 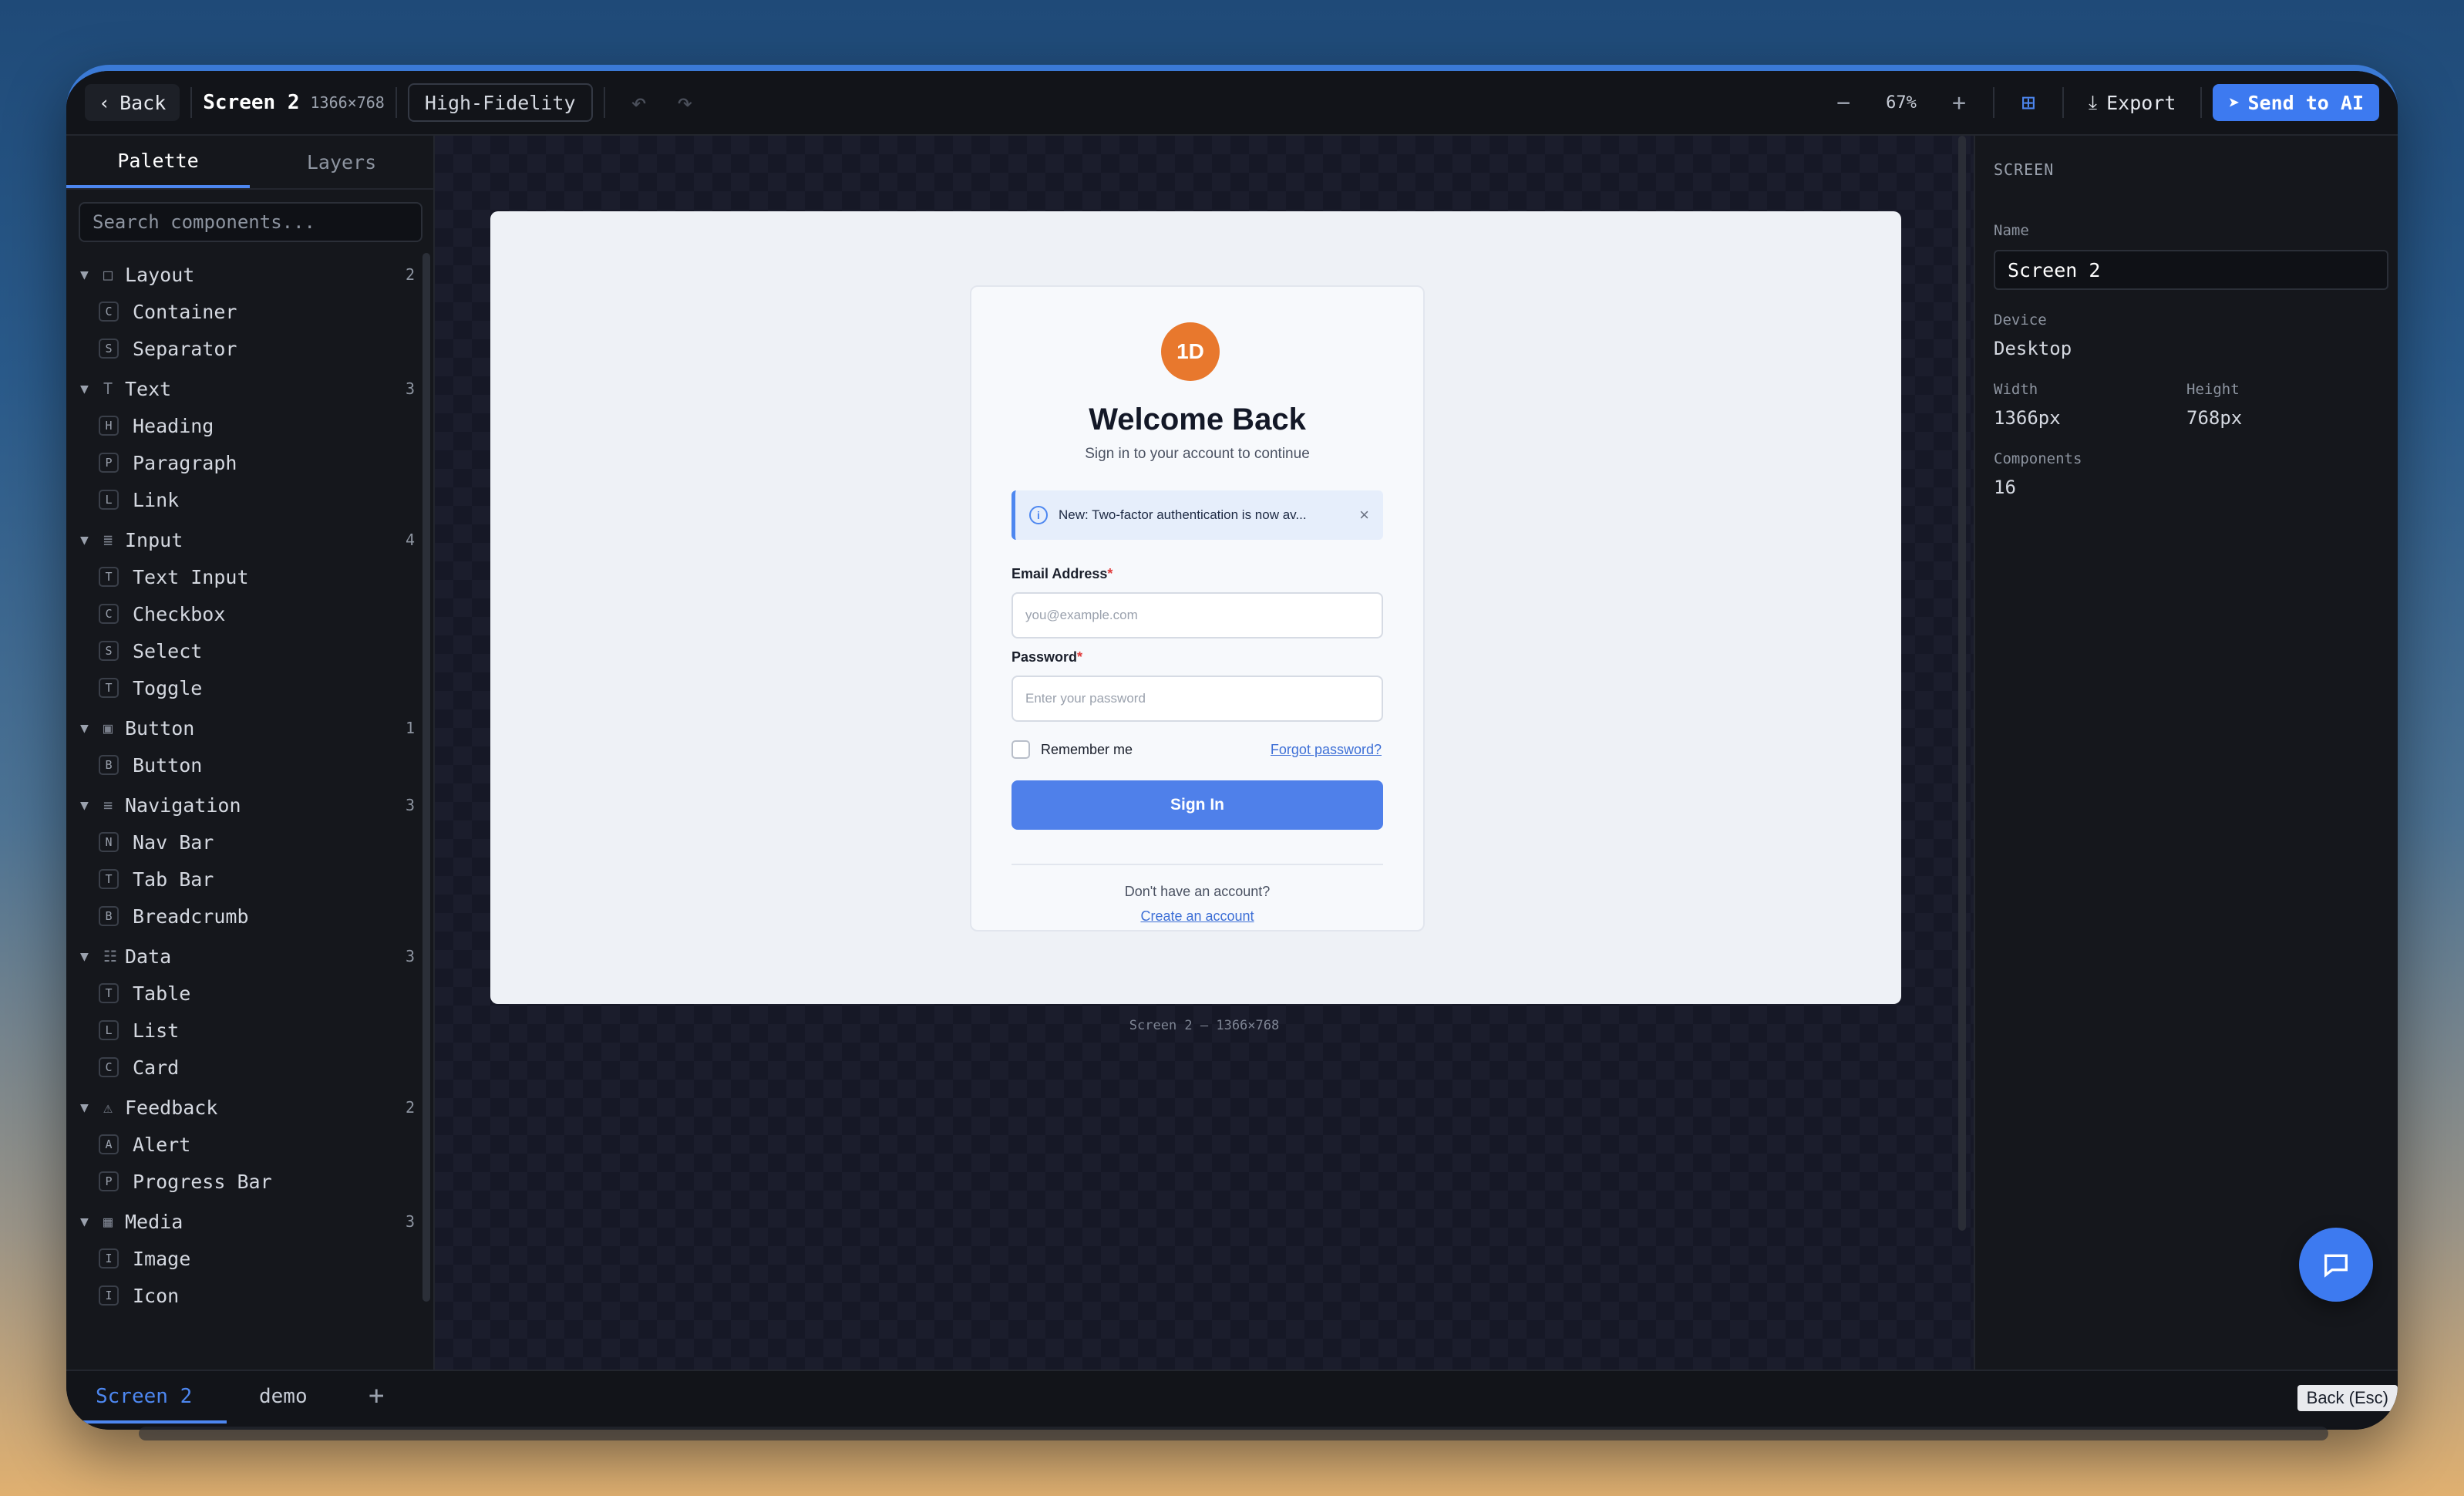 What do you see at coordinates (247, 388) in the screenshot?
I see `category-text: ▼ T Text 3` at bounding box center [247, 388].